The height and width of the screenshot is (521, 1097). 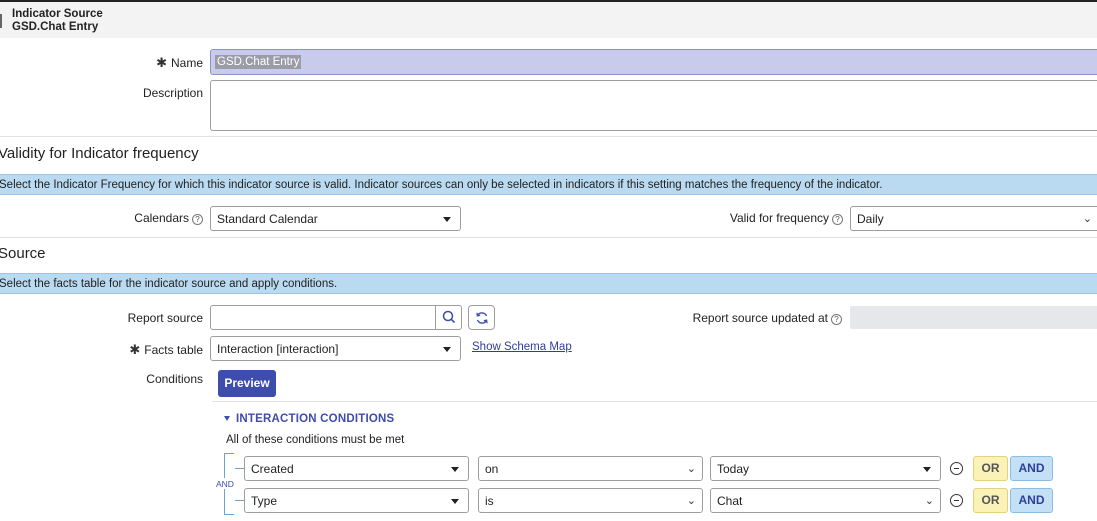 What do you see at coordinates (258, 62) in the screenshot?
I see `name-field-value: GSD.Chat Entry` at bounding box center [258, 62].